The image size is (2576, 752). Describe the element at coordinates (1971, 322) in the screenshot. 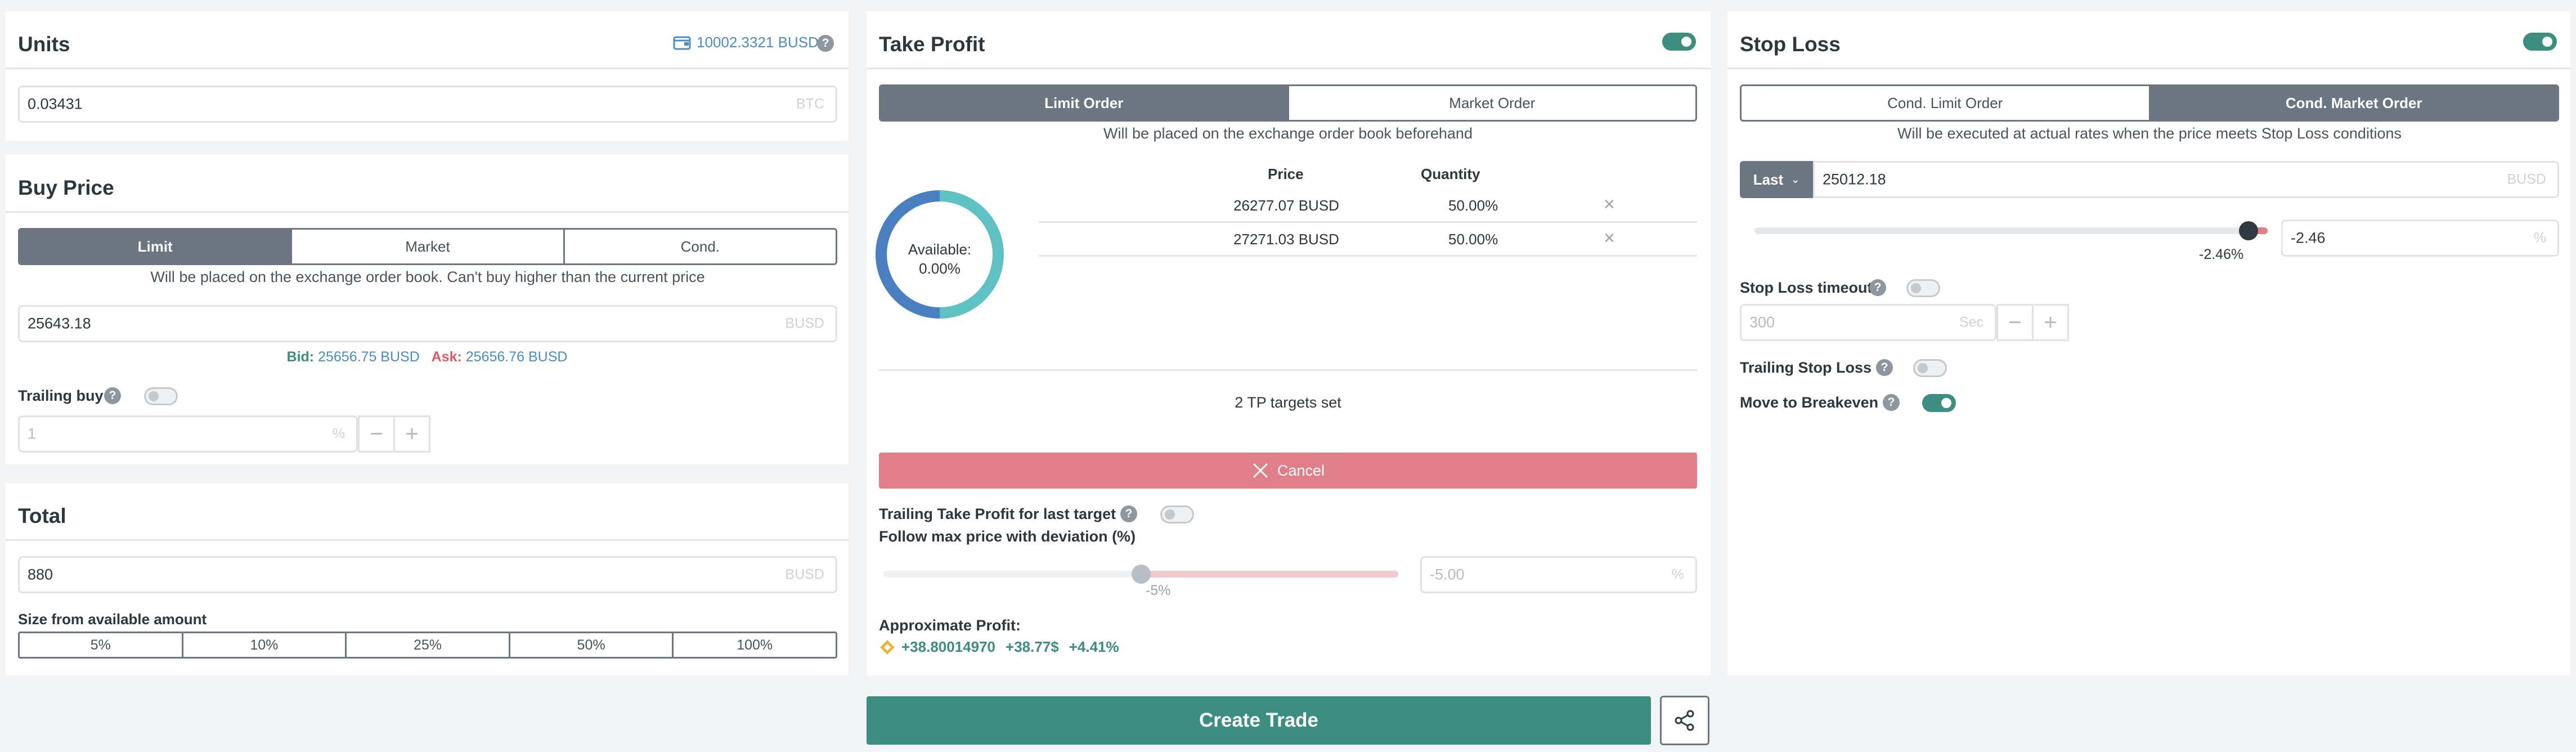

I see `sl-timeout-unit: Sec` at that location.